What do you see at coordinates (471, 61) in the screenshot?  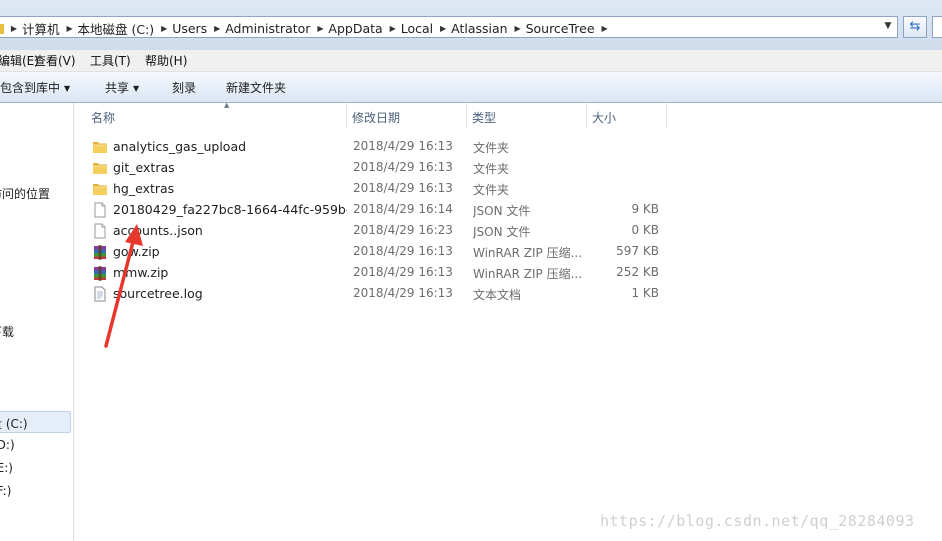 I see `menu-bar: 编辑(E) 查看(V) 工具(T) 帮助(H)` at bounding box center [471, 61].